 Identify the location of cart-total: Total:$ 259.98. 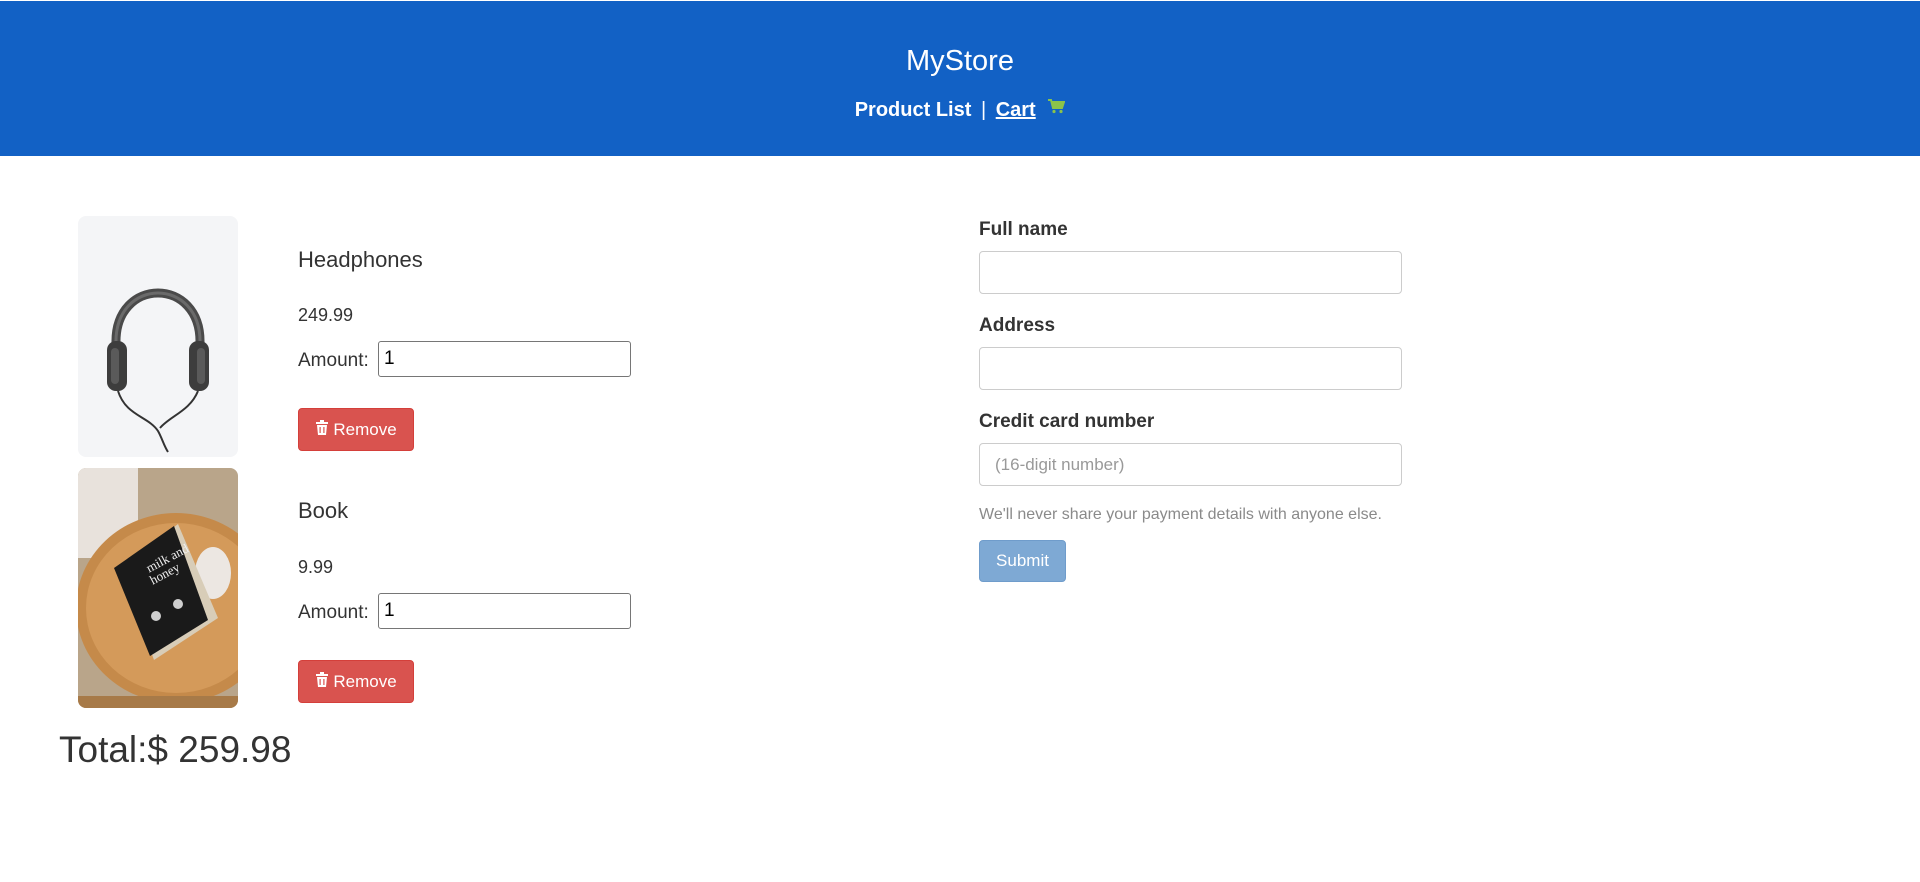
(175, 749).